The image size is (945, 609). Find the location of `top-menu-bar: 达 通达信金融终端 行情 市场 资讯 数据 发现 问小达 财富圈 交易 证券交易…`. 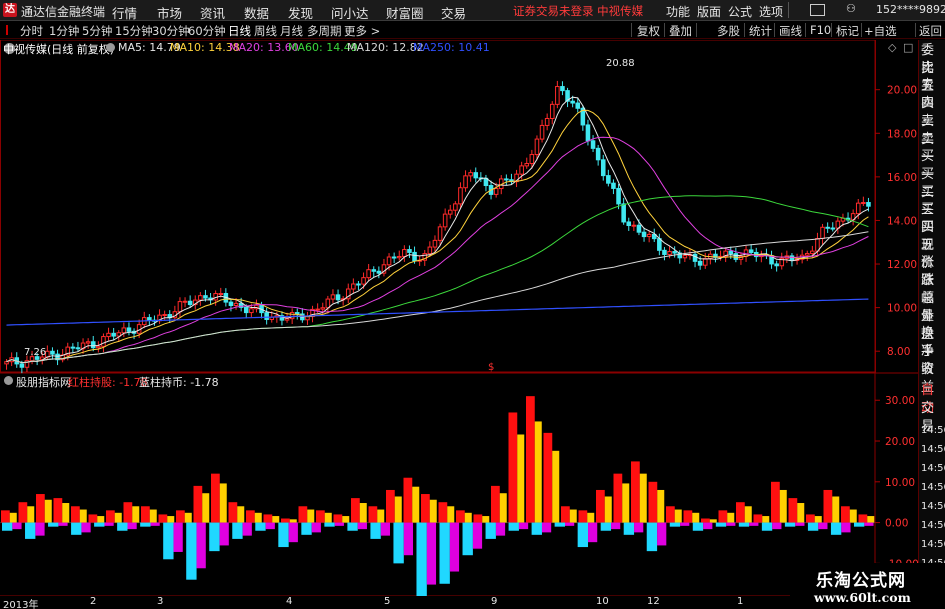

top-menu-bar: 达 通达信金融终端 行情 市场 资讯 数据 发现 问小达 财富圈 交易 证券交易… is located at coordinates (472, 10).